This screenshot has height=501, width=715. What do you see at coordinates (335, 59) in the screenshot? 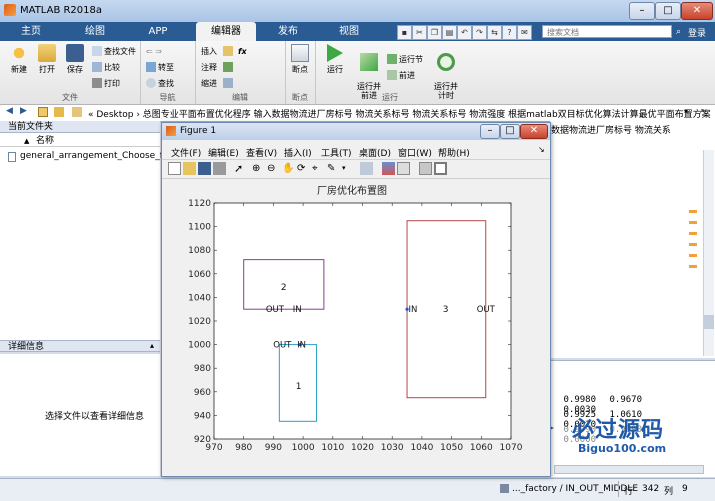
I see `run-button: 运行` at bounding box center [335, 59].